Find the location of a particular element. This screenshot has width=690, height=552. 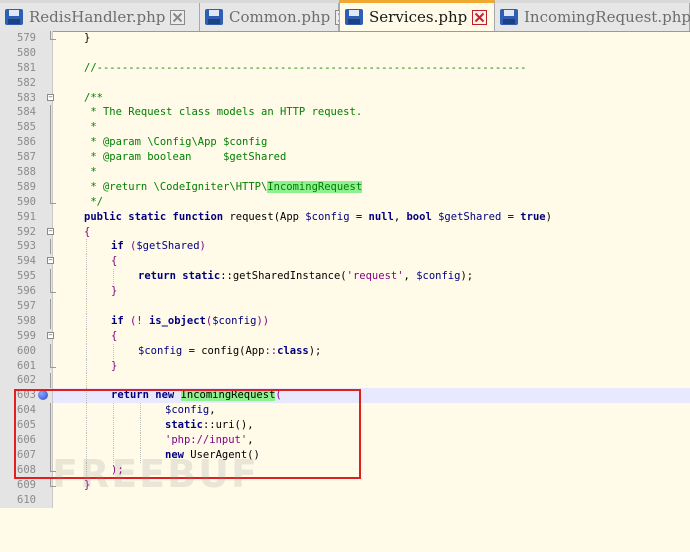

line-number: 609 is located at coordinates (19, 485).